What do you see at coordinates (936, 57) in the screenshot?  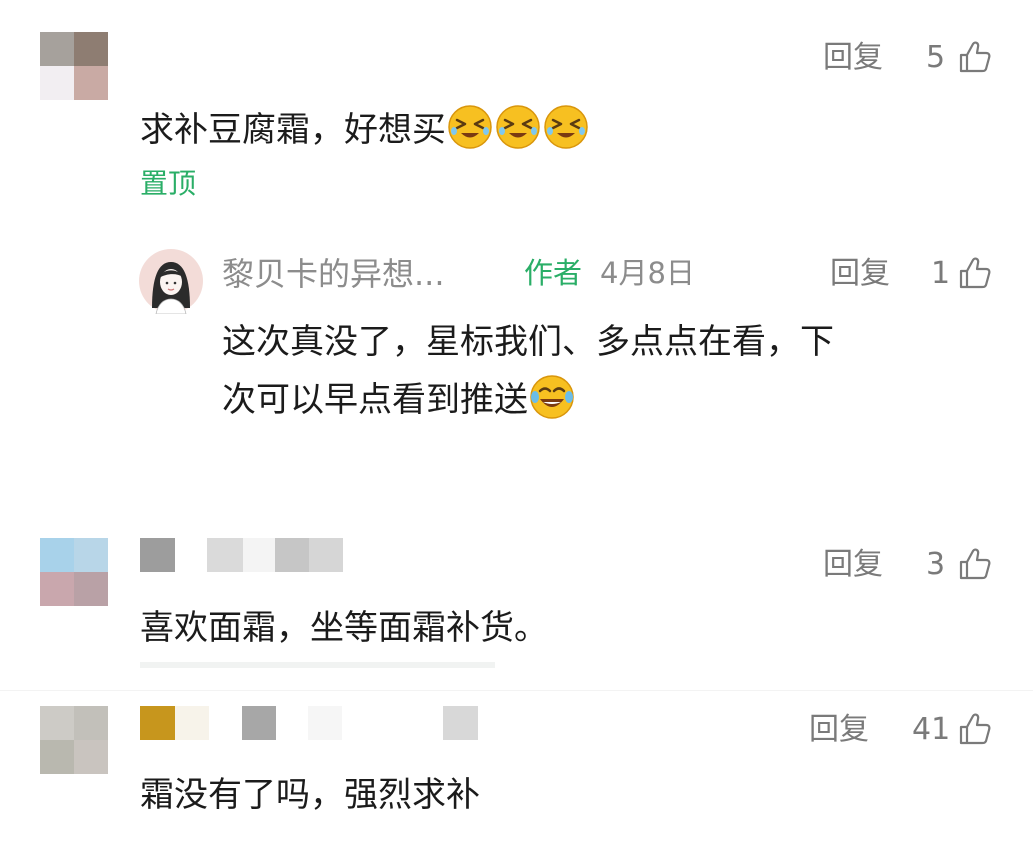 I see `like-count: 5` at bounding box center [936, 57].